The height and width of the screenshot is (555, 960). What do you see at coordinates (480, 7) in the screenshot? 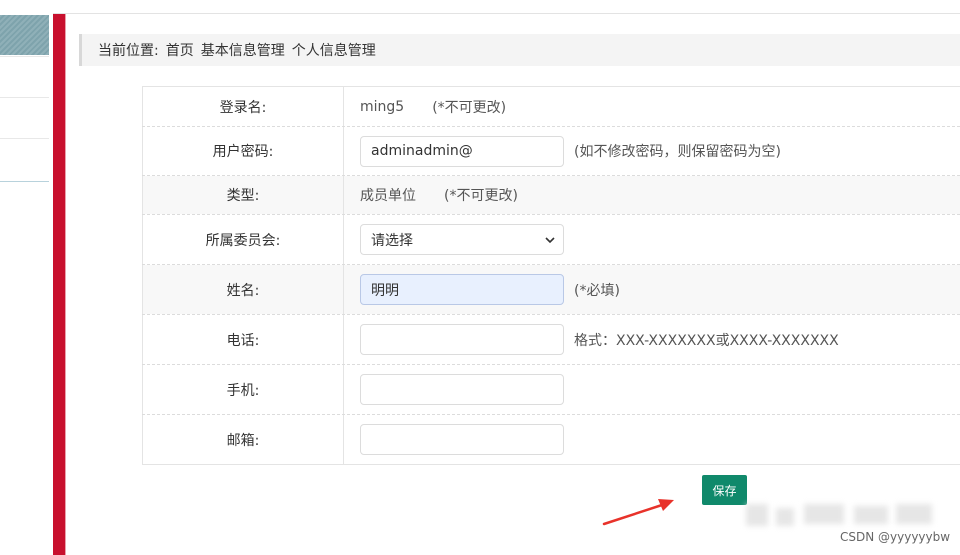
I see `top-bar` at bounding box center [480, 7].